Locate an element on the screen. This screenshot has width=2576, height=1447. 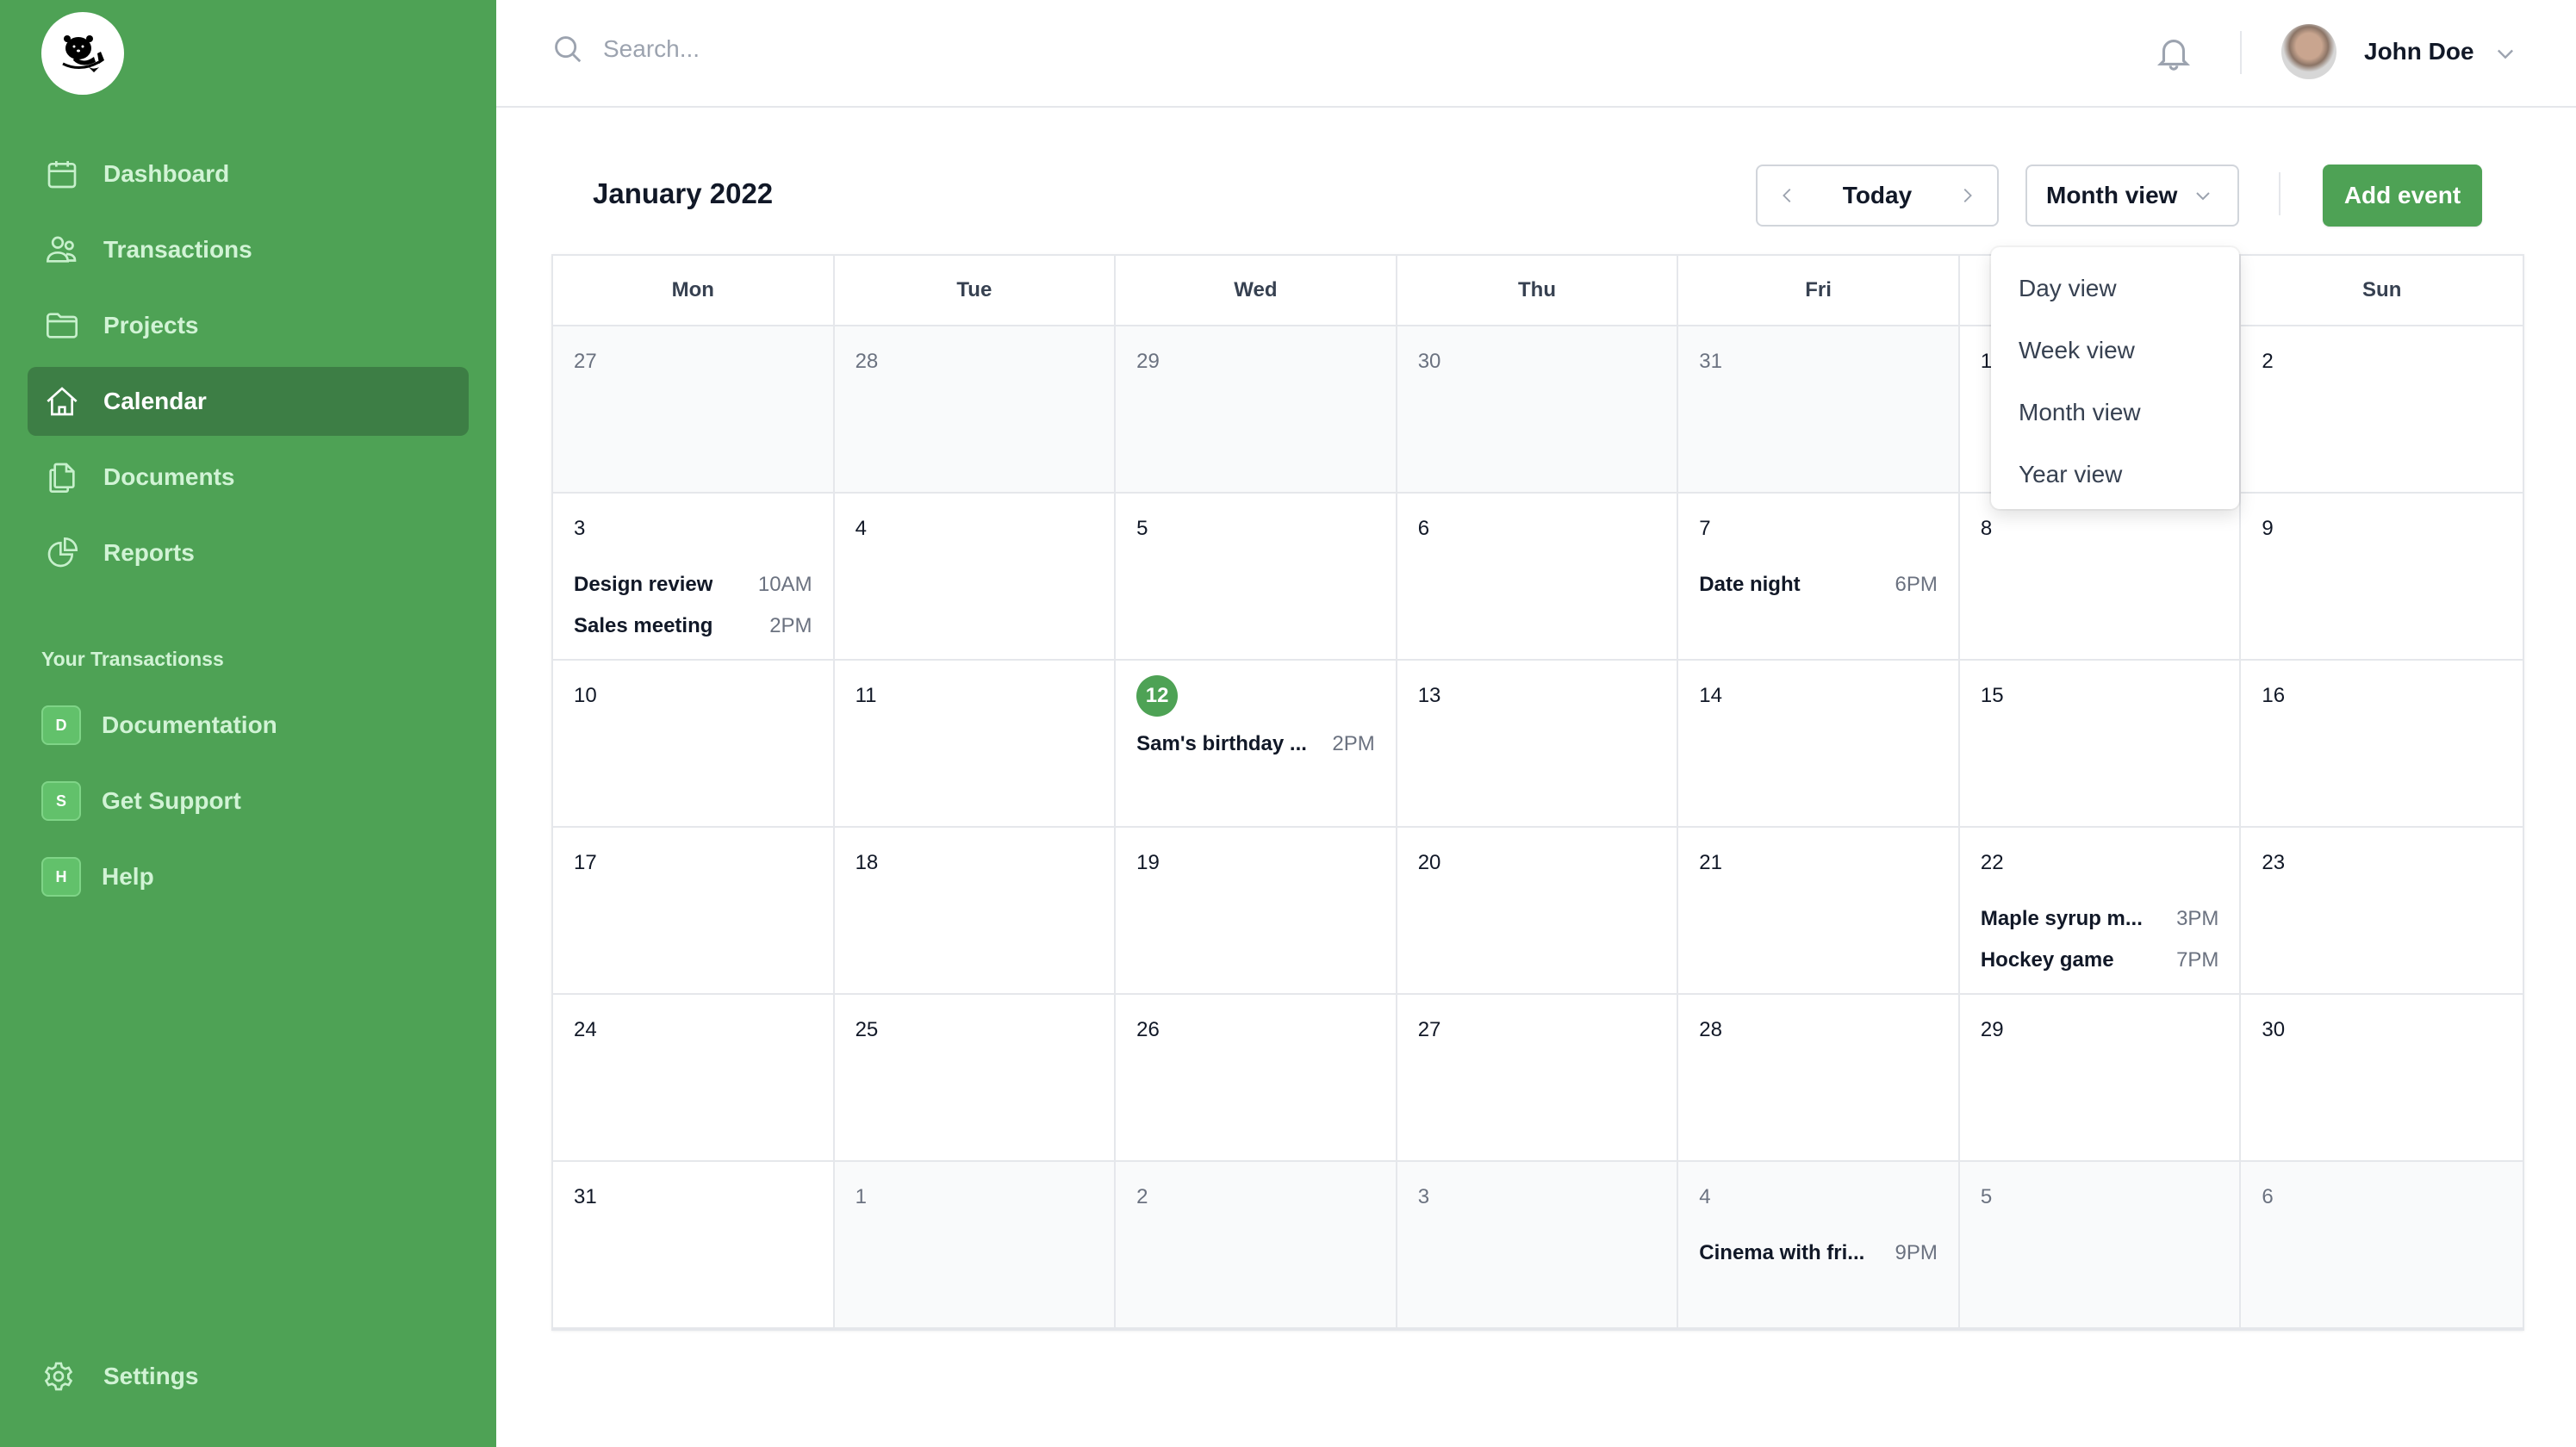
event-item: Date night 6PM is located at coordinates (1819, 585).